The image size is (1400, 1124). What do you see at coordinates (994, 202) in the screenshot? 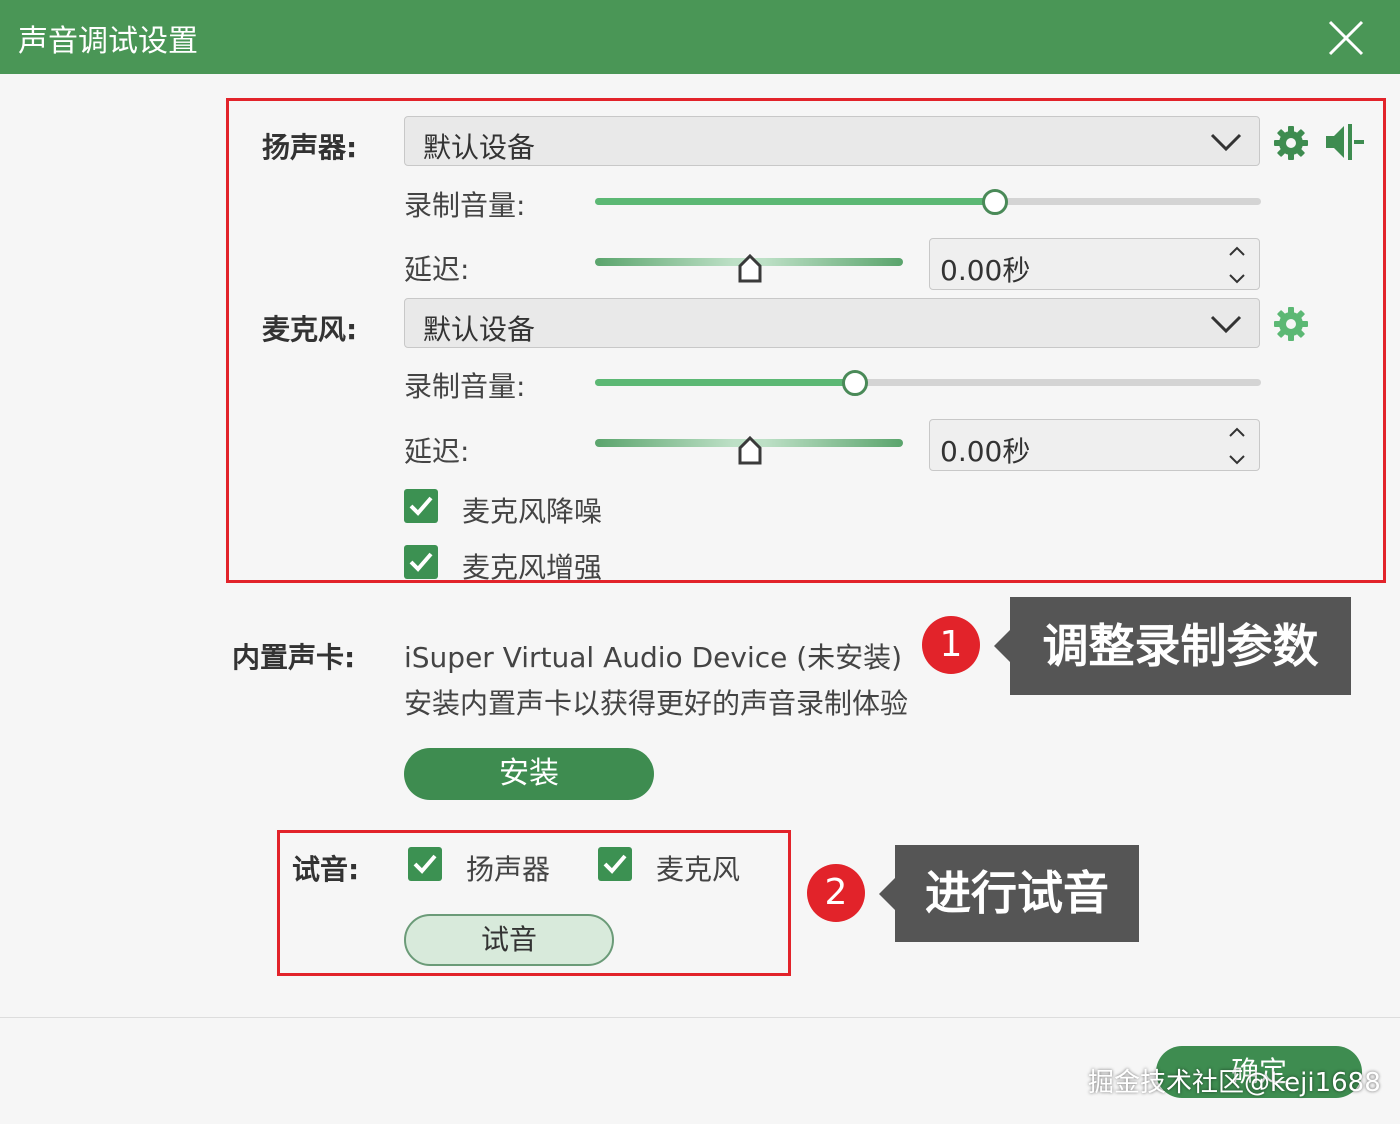
I see `speaker-volume-knob` at bounding box center [994, 202].